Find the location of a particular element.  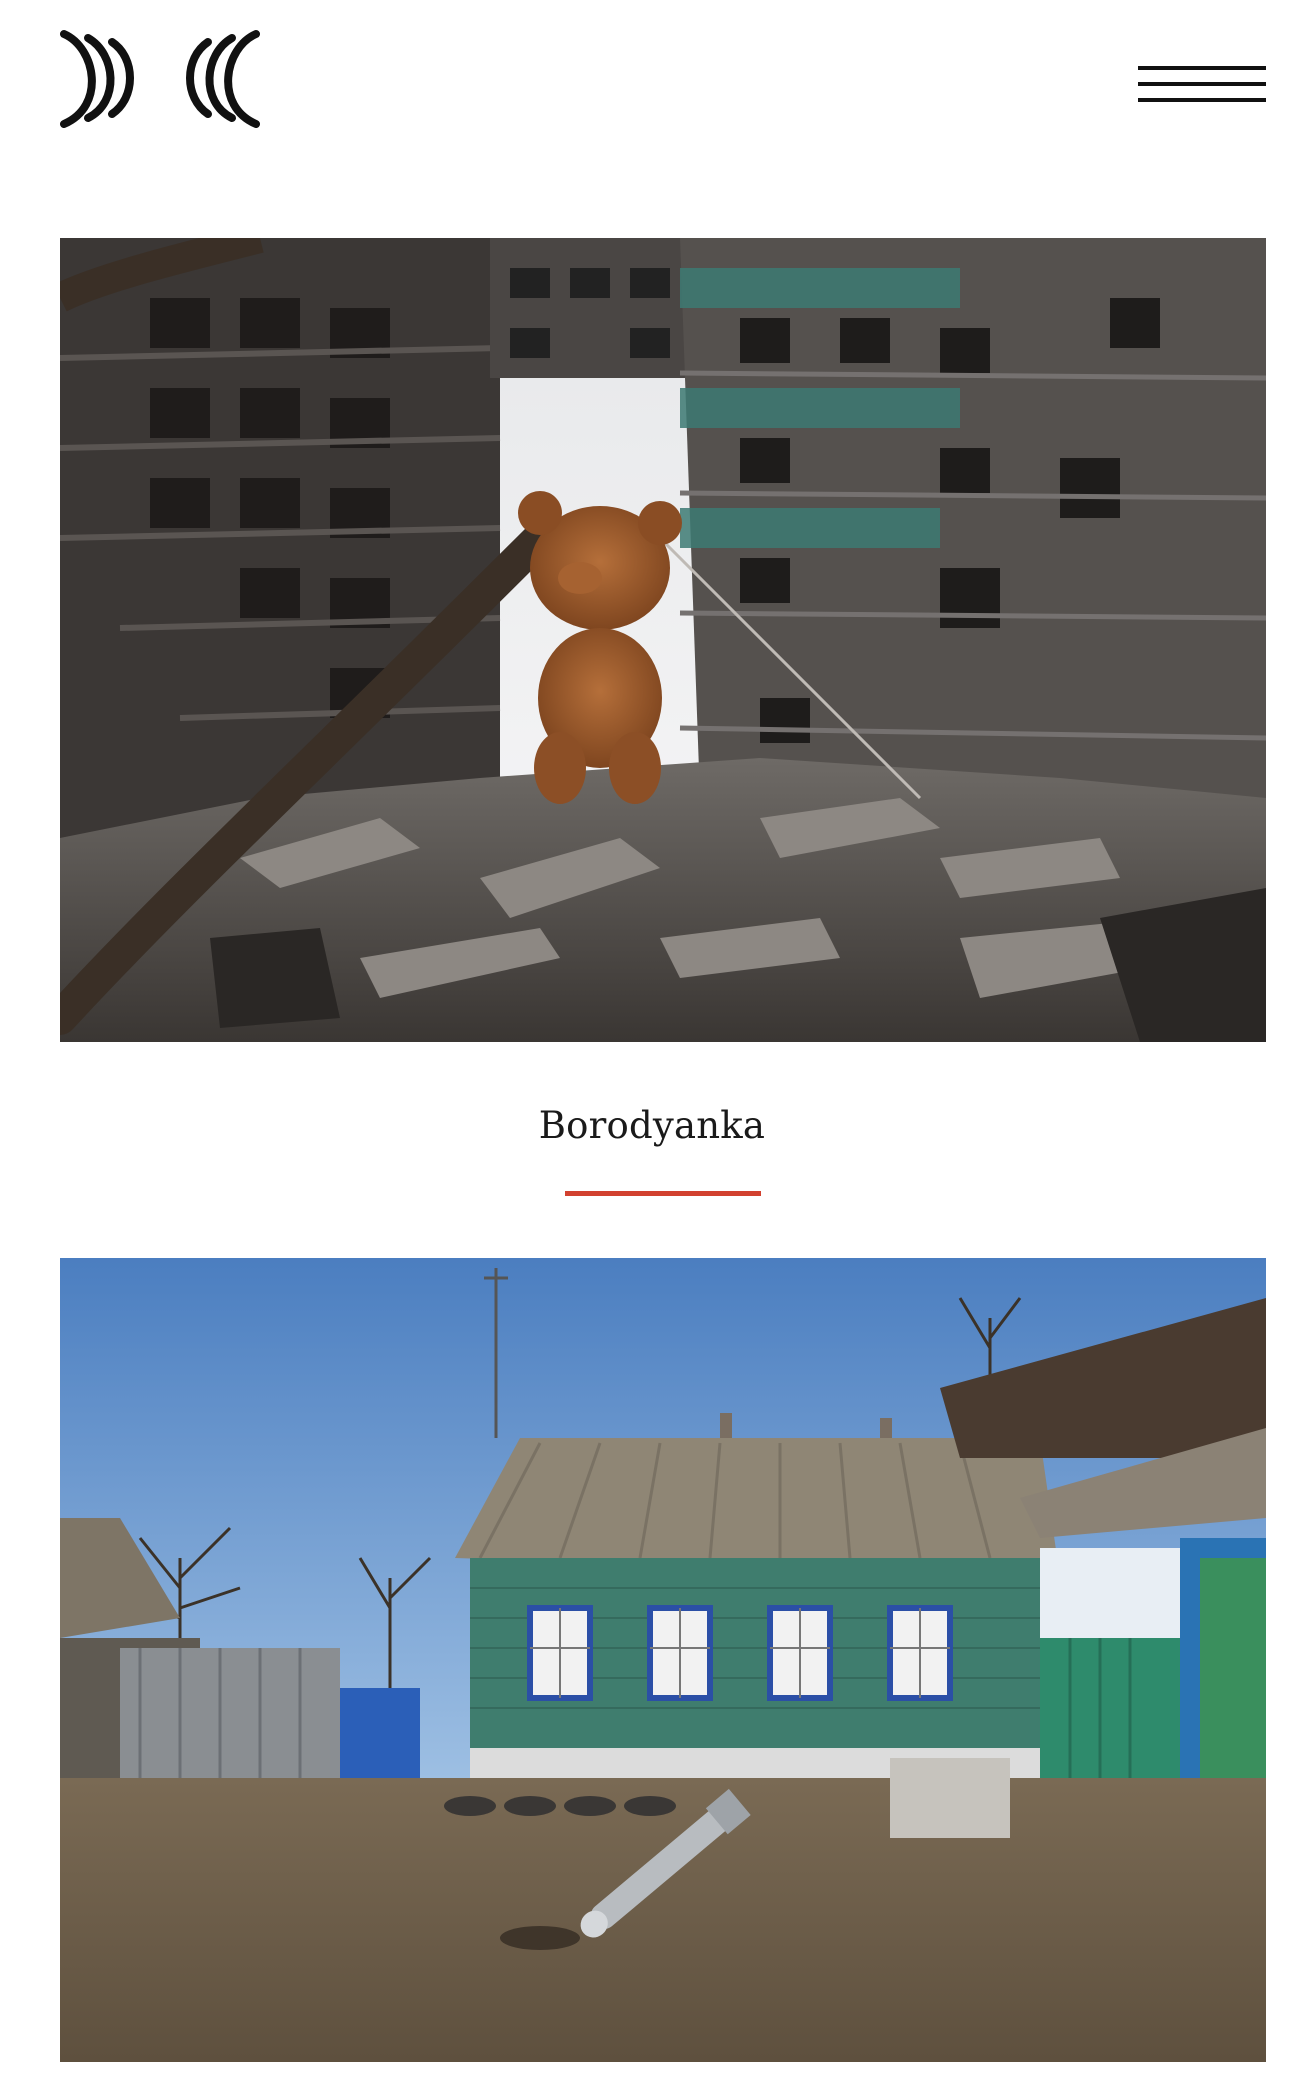

photo-caption: Borodyanka is located at coordinates (652, 1125).